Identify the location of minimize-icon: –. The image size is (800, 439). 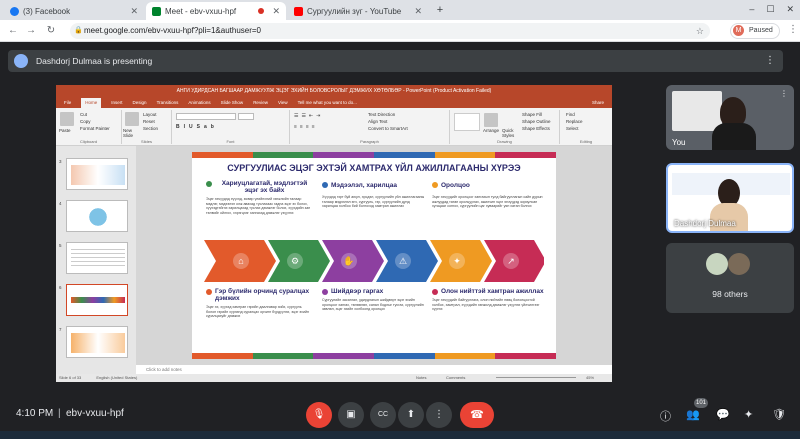
(751, 10).